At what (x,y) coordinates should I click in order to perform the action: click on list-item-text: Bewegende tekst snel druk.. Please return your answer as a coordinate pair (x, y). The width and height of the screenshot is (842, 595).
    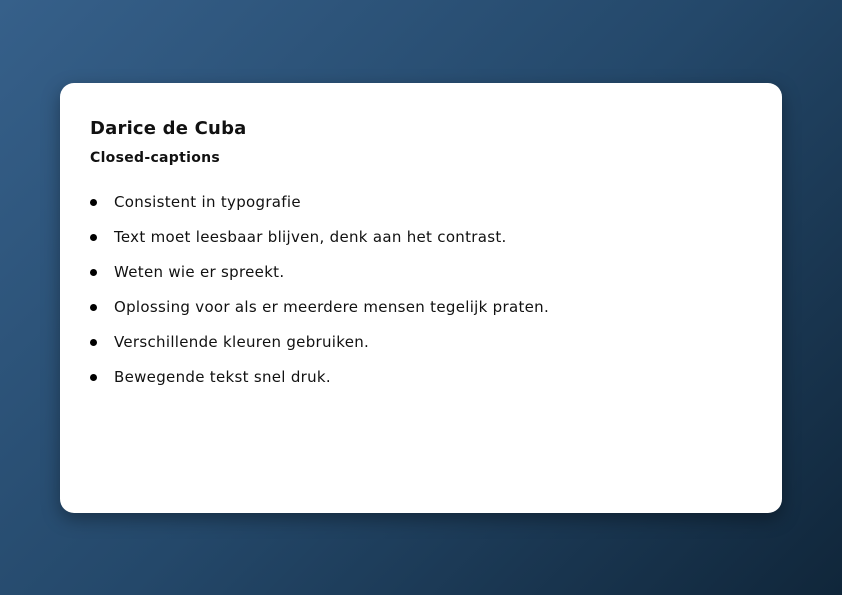
    Looking at the image, I should click on (222, 377).